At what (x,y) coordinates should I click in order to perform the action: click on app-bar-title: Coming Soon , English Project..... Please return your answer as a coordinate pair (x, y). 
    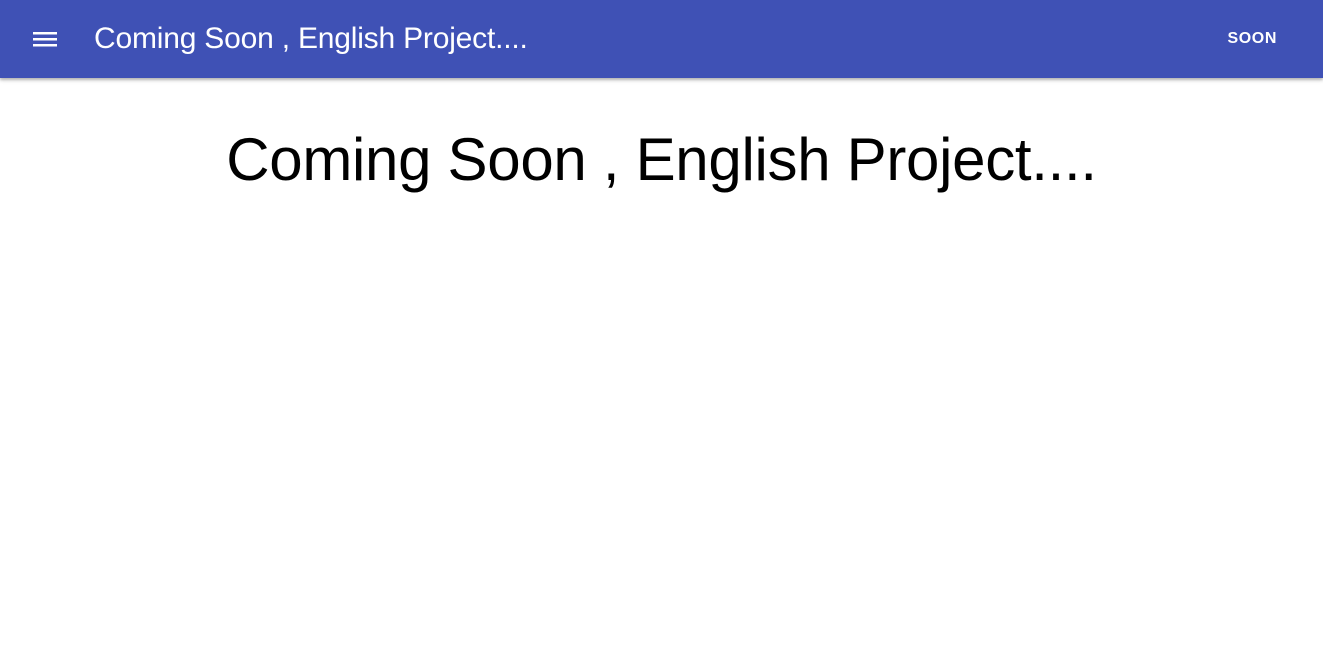
    Looking at the image, I should click on (311, 38).